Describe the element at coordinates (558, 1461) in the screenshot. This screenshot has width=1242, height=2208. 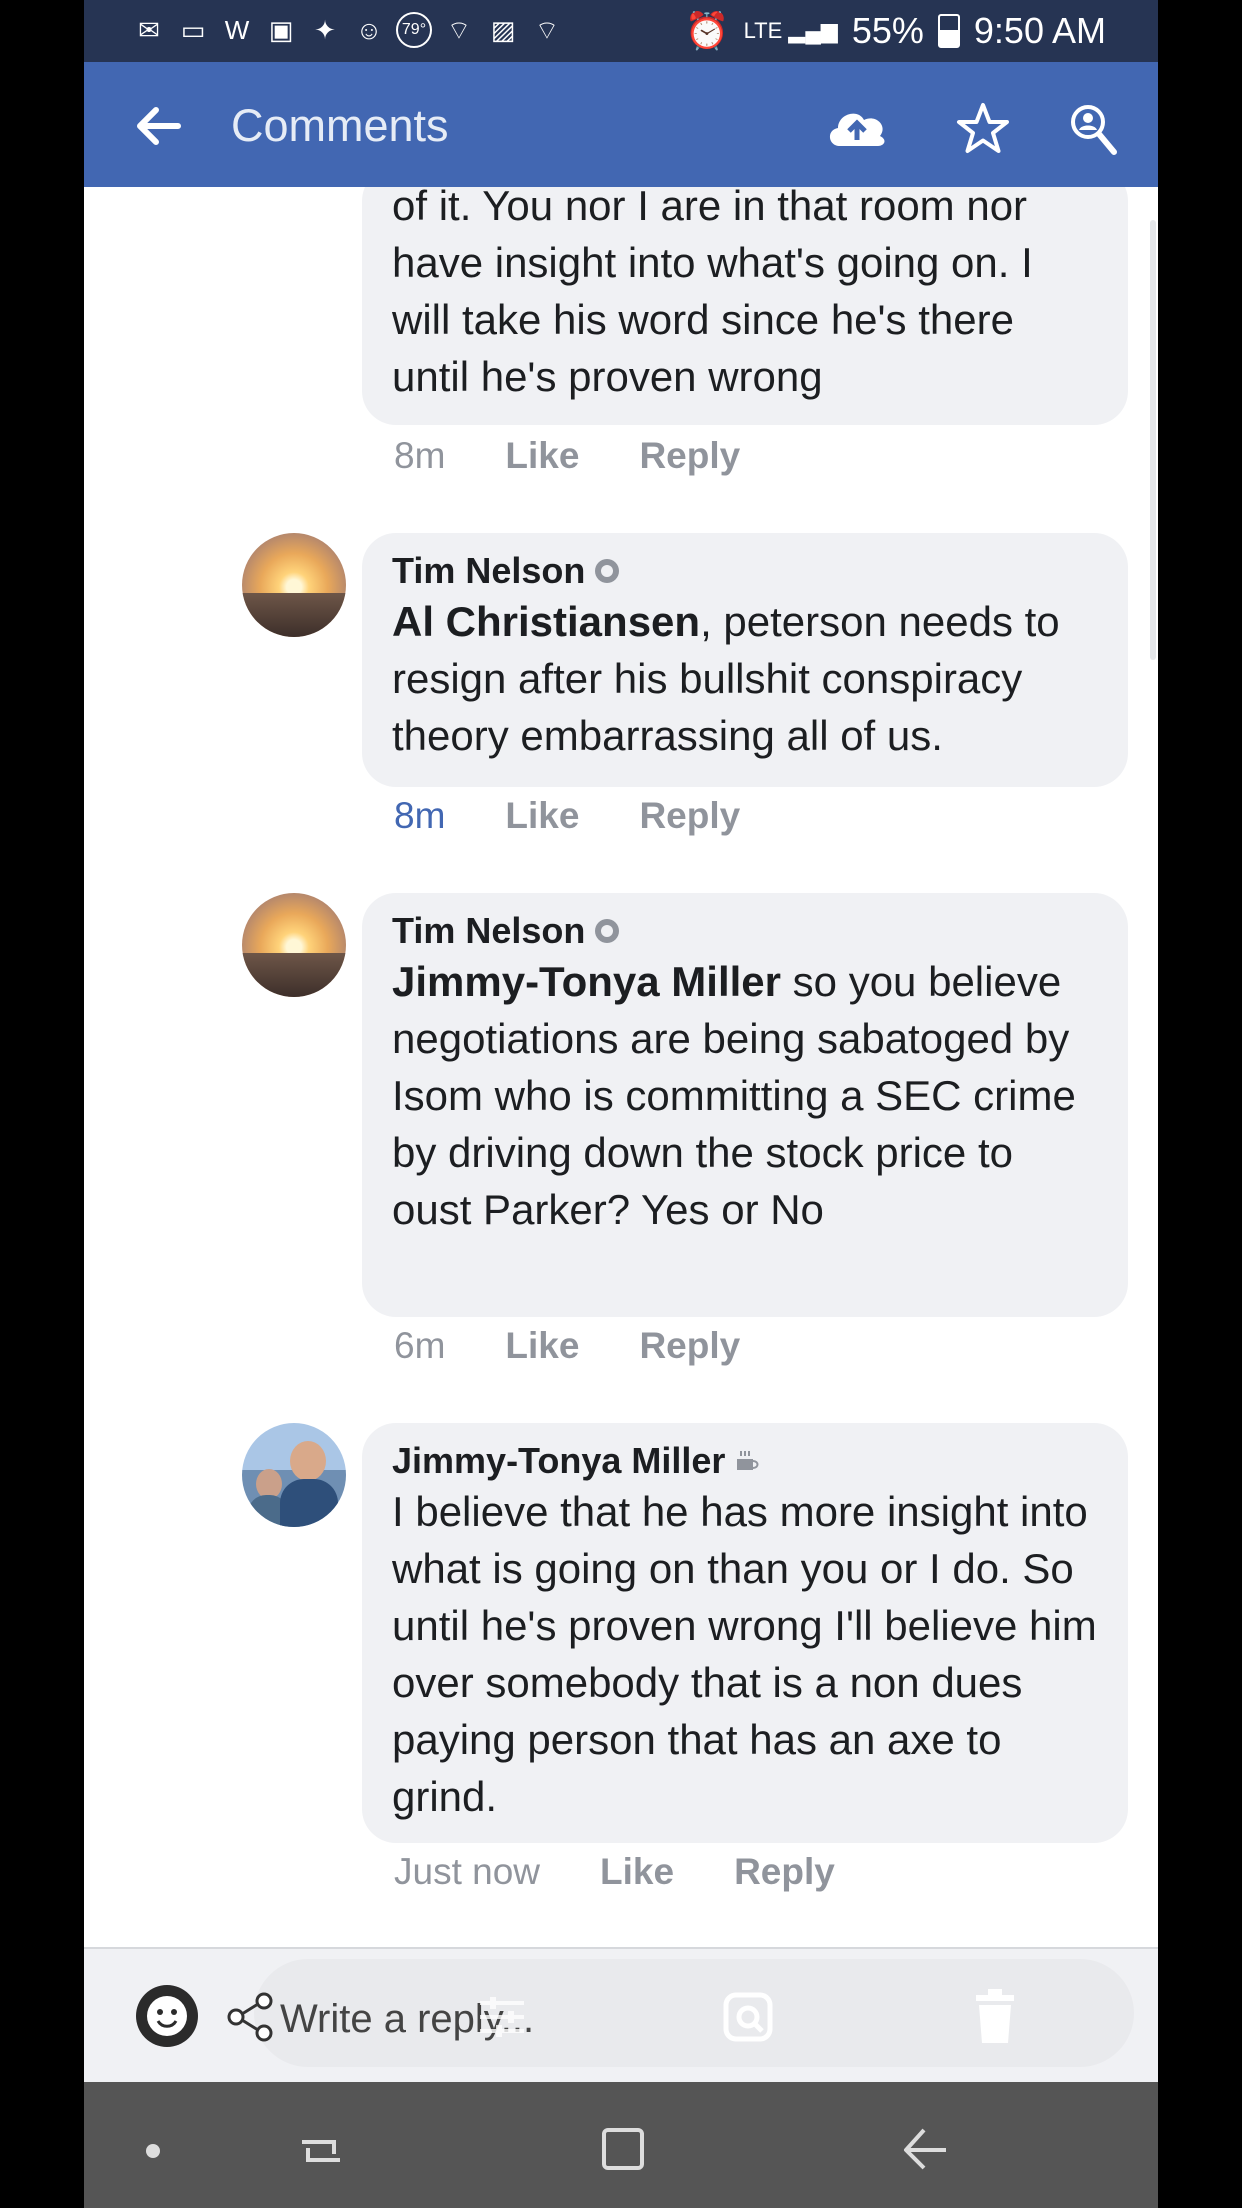
I see `author-name: Jimmy-Tonya Miller` at that location.